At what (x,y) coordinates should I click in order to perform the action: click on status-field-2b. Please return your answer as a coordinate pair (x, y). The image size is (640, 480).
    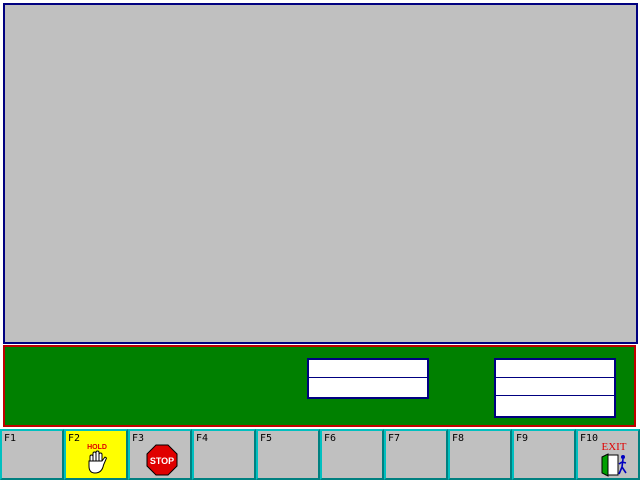
    Looking at the image, I should click on (555, 387).